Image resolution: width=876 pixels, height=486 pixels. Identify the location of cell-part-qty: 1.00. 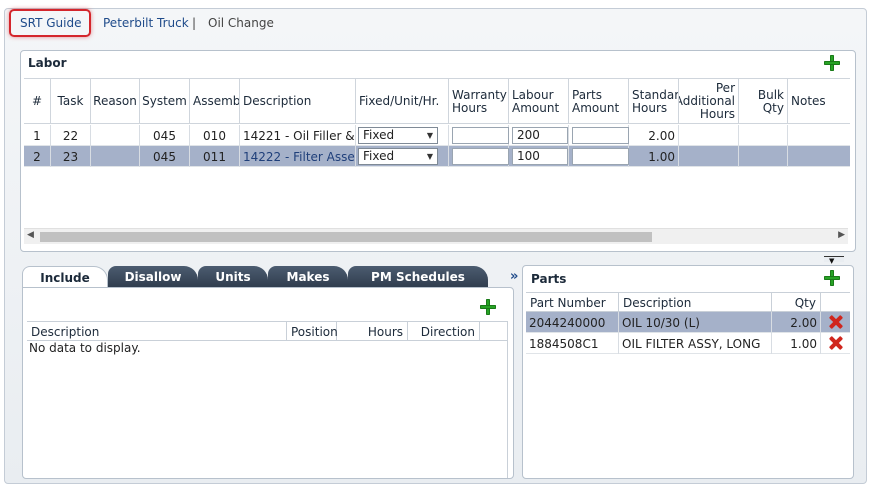
(796, 343).